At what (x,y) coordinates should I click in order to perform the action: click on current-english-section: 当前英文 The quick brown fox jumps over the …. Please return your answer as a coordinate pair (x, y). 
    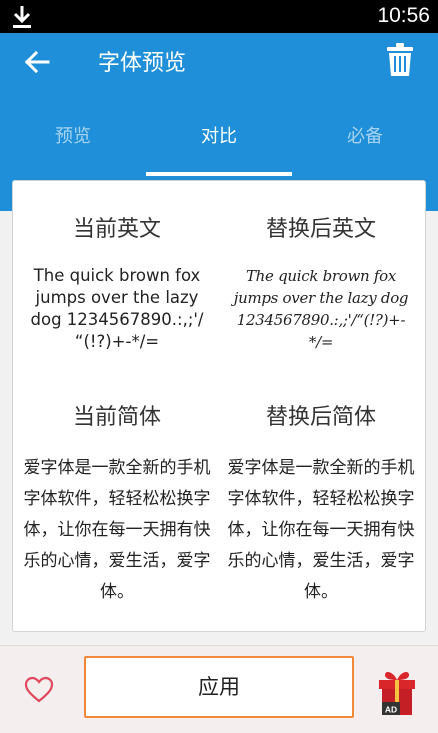
    Looking at the image, I should click on (117, 282).